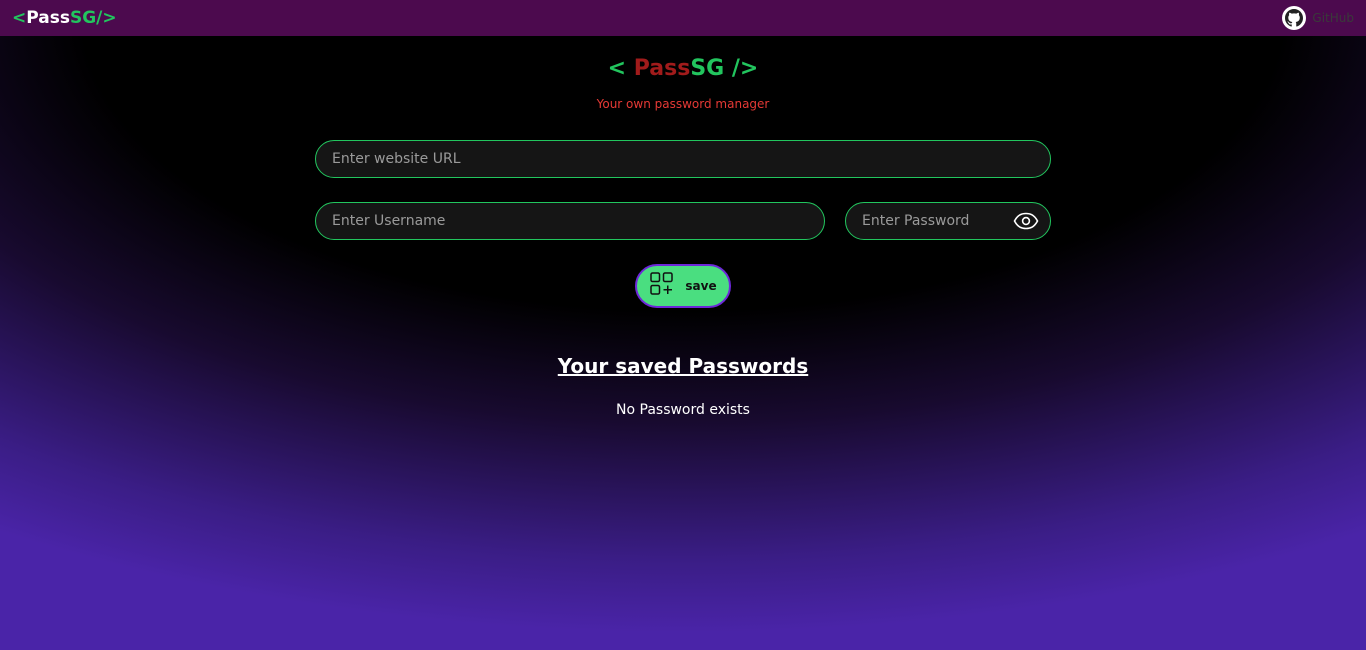  Describe the element at coordinates (683, 410) in the screenshot. I see `empty-state-message: No Password exists` at that location.